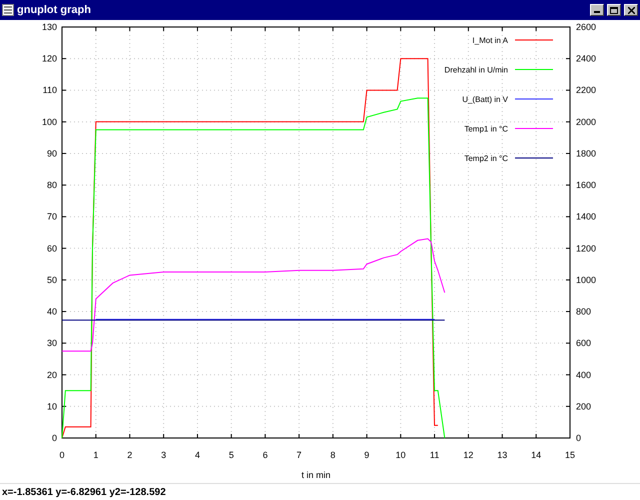 This screenshot has height=500, width=640. What do you see at coordinates (584, 311) in the screenshot?
I see `y2-tick-label: 800` at bounding box center [584, 311].